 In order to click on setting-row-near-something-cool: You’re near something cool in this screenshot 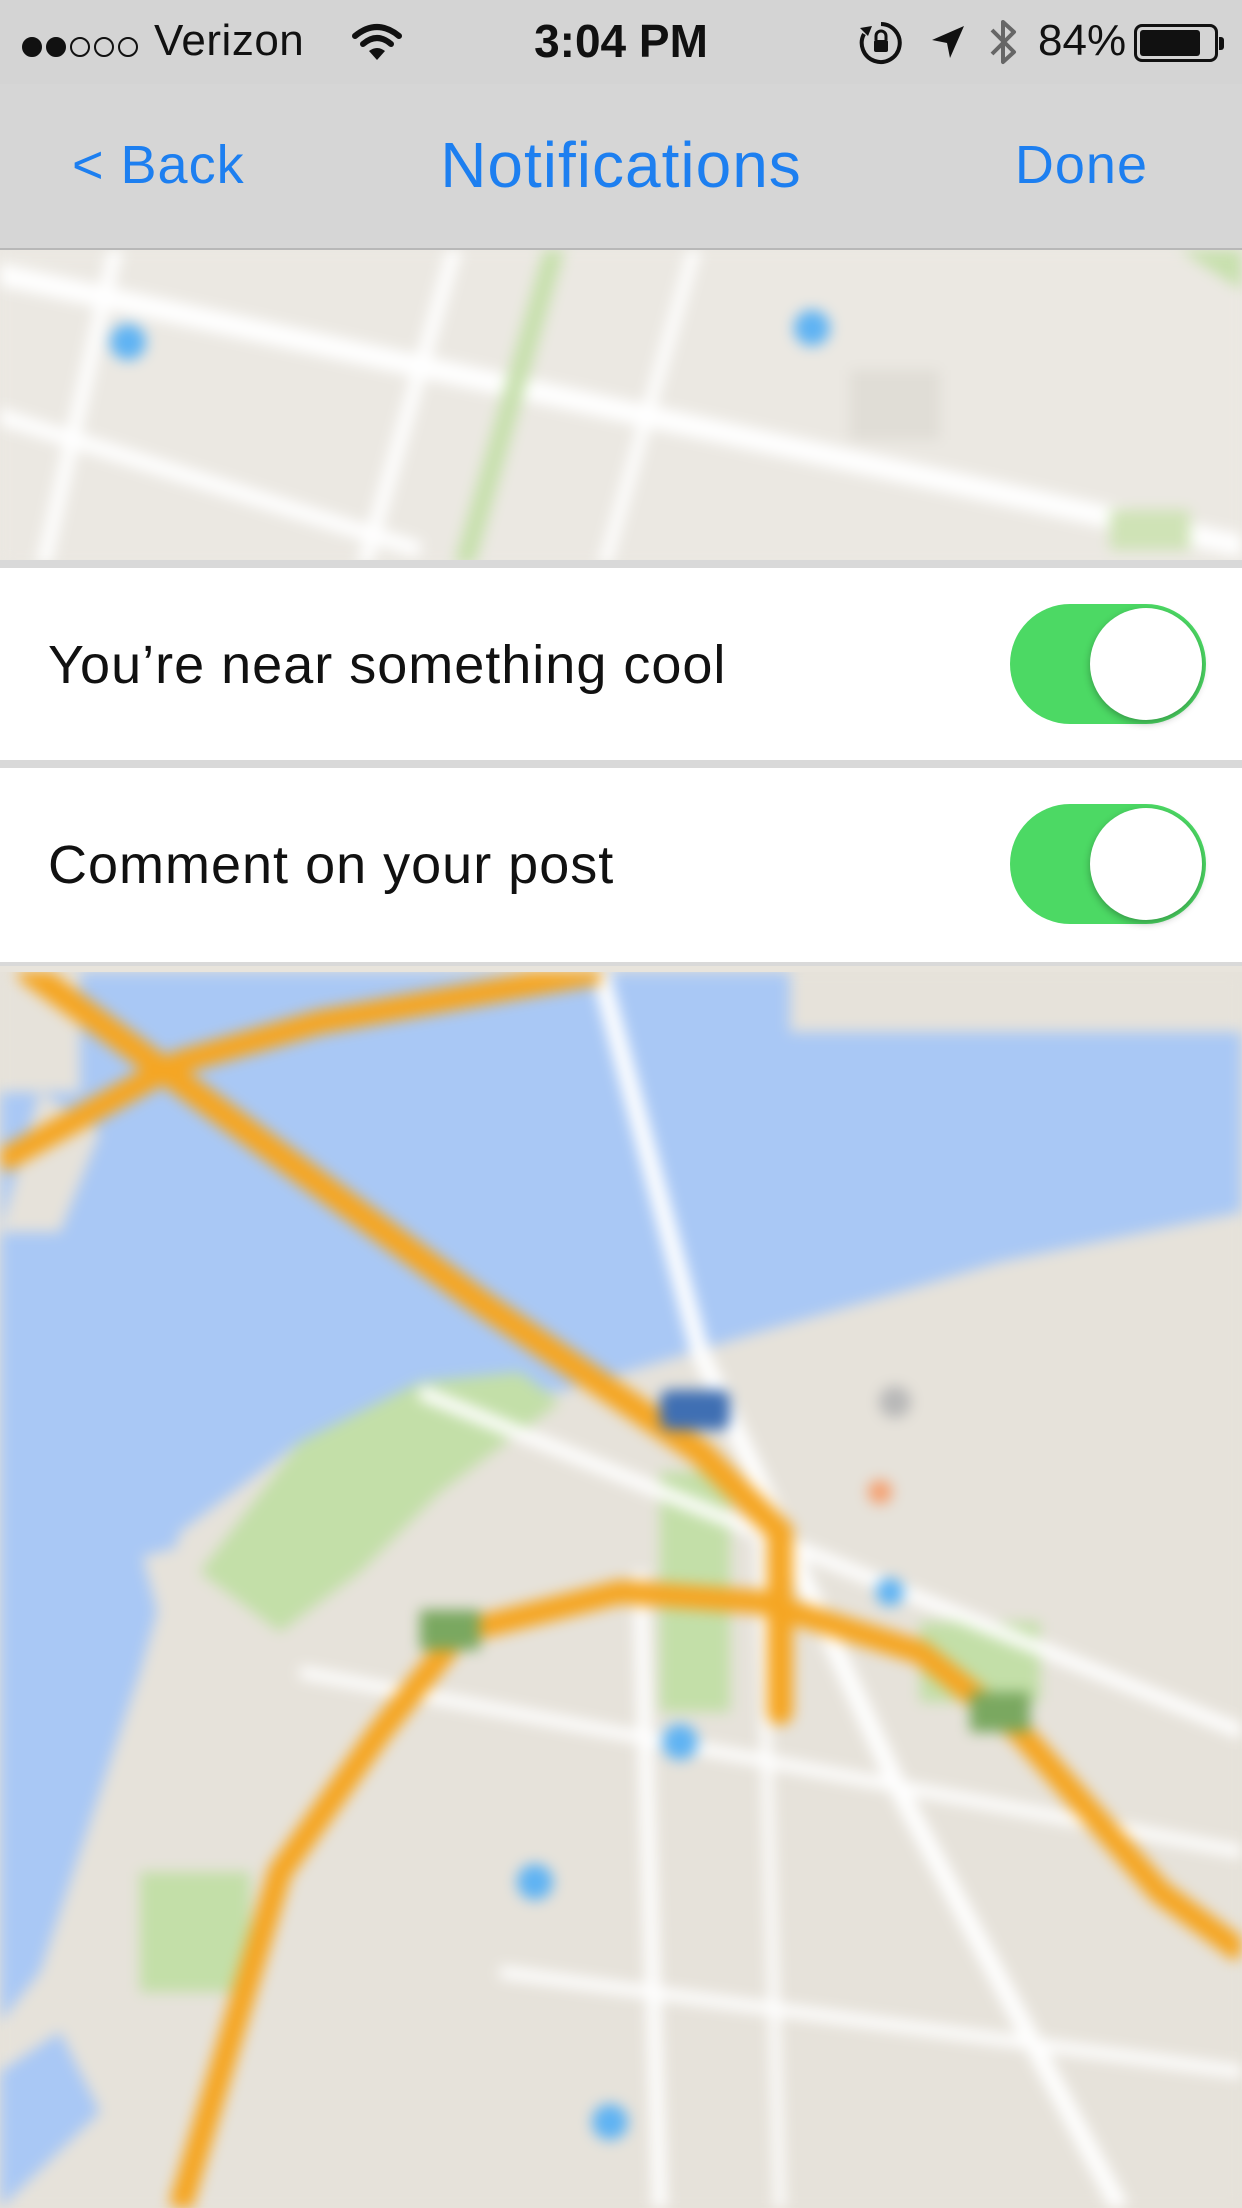, I will do `click(621, 663)`.